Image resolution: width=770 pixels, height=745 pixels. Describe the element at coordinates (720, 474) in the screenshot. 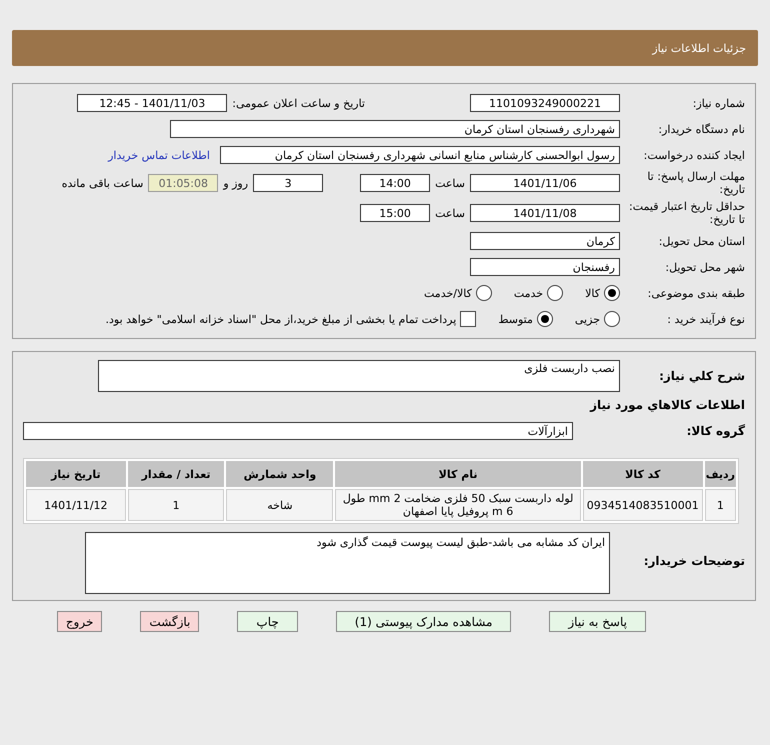

I see `column-header: ردیف` at that location.